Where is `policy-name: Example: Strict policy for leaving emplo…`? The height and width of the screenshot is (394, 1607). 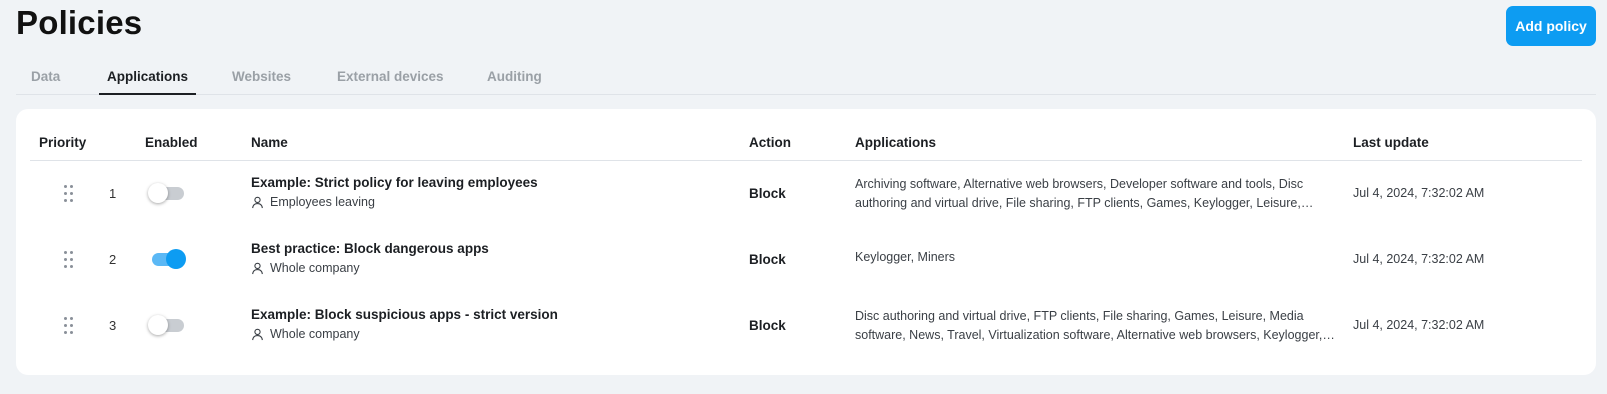
policy-name: Example: Strict policy for leaving emplo… is located at coordinates (394, 182).